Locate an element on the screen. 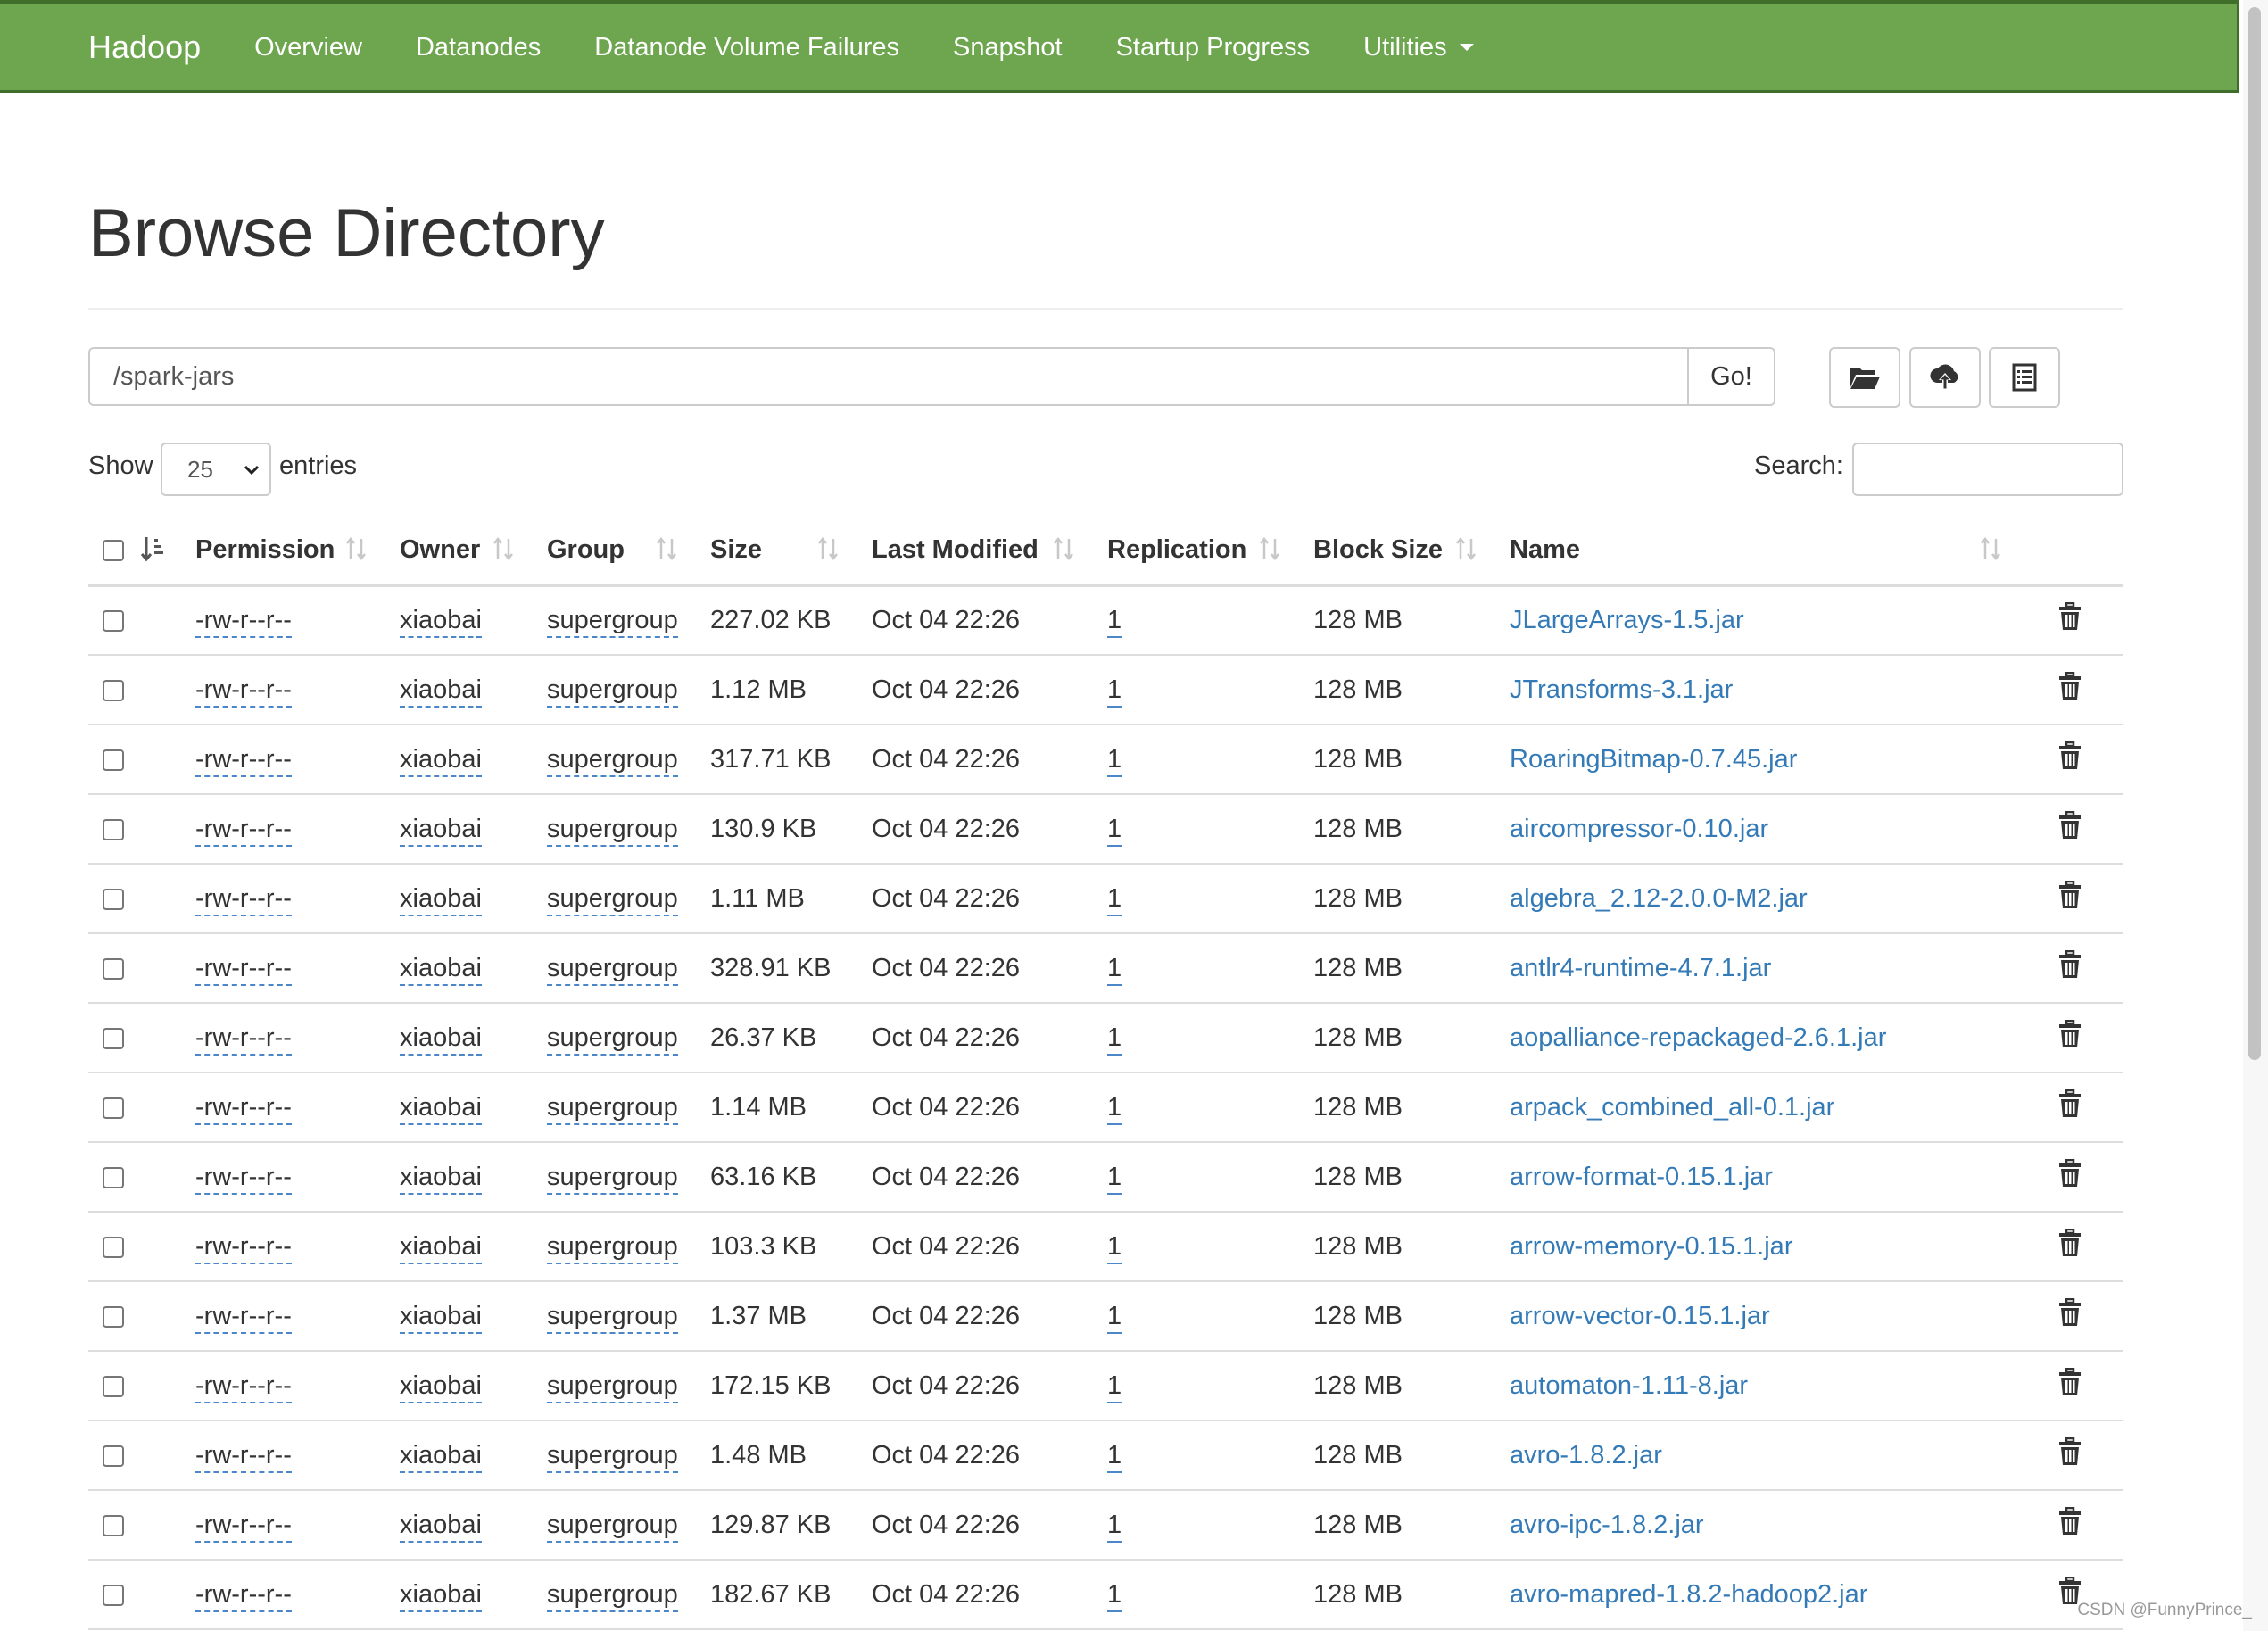 The width and height of the screenshot is (2268, 1631). directory-path-input: /spark-jars is located at coordinates (889, 376).